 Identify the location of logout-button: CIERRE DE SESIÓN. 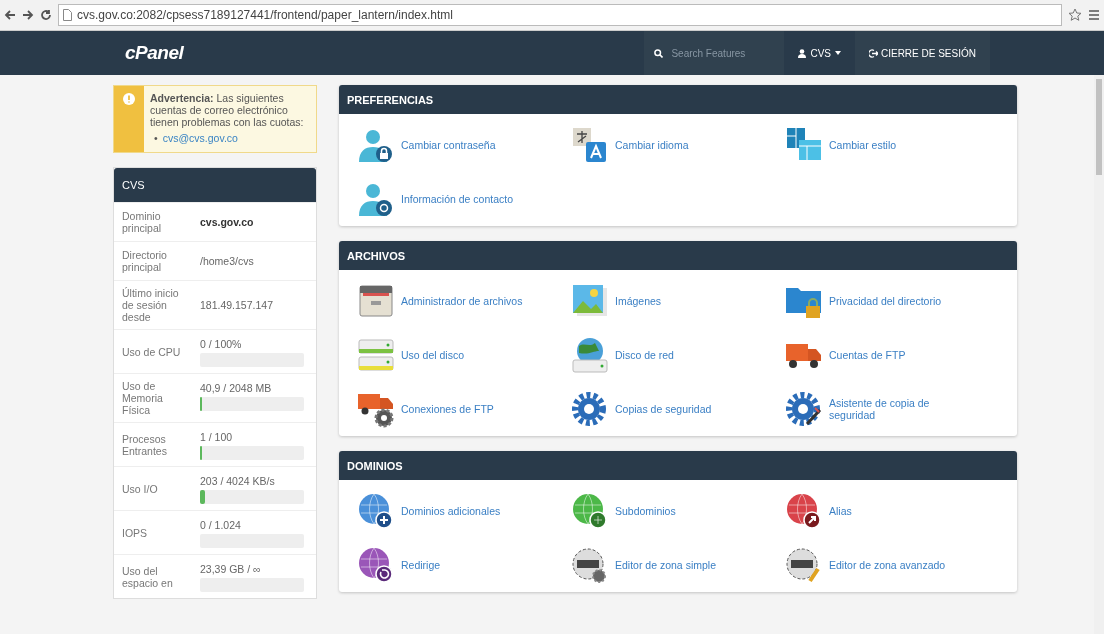
(922, 53).